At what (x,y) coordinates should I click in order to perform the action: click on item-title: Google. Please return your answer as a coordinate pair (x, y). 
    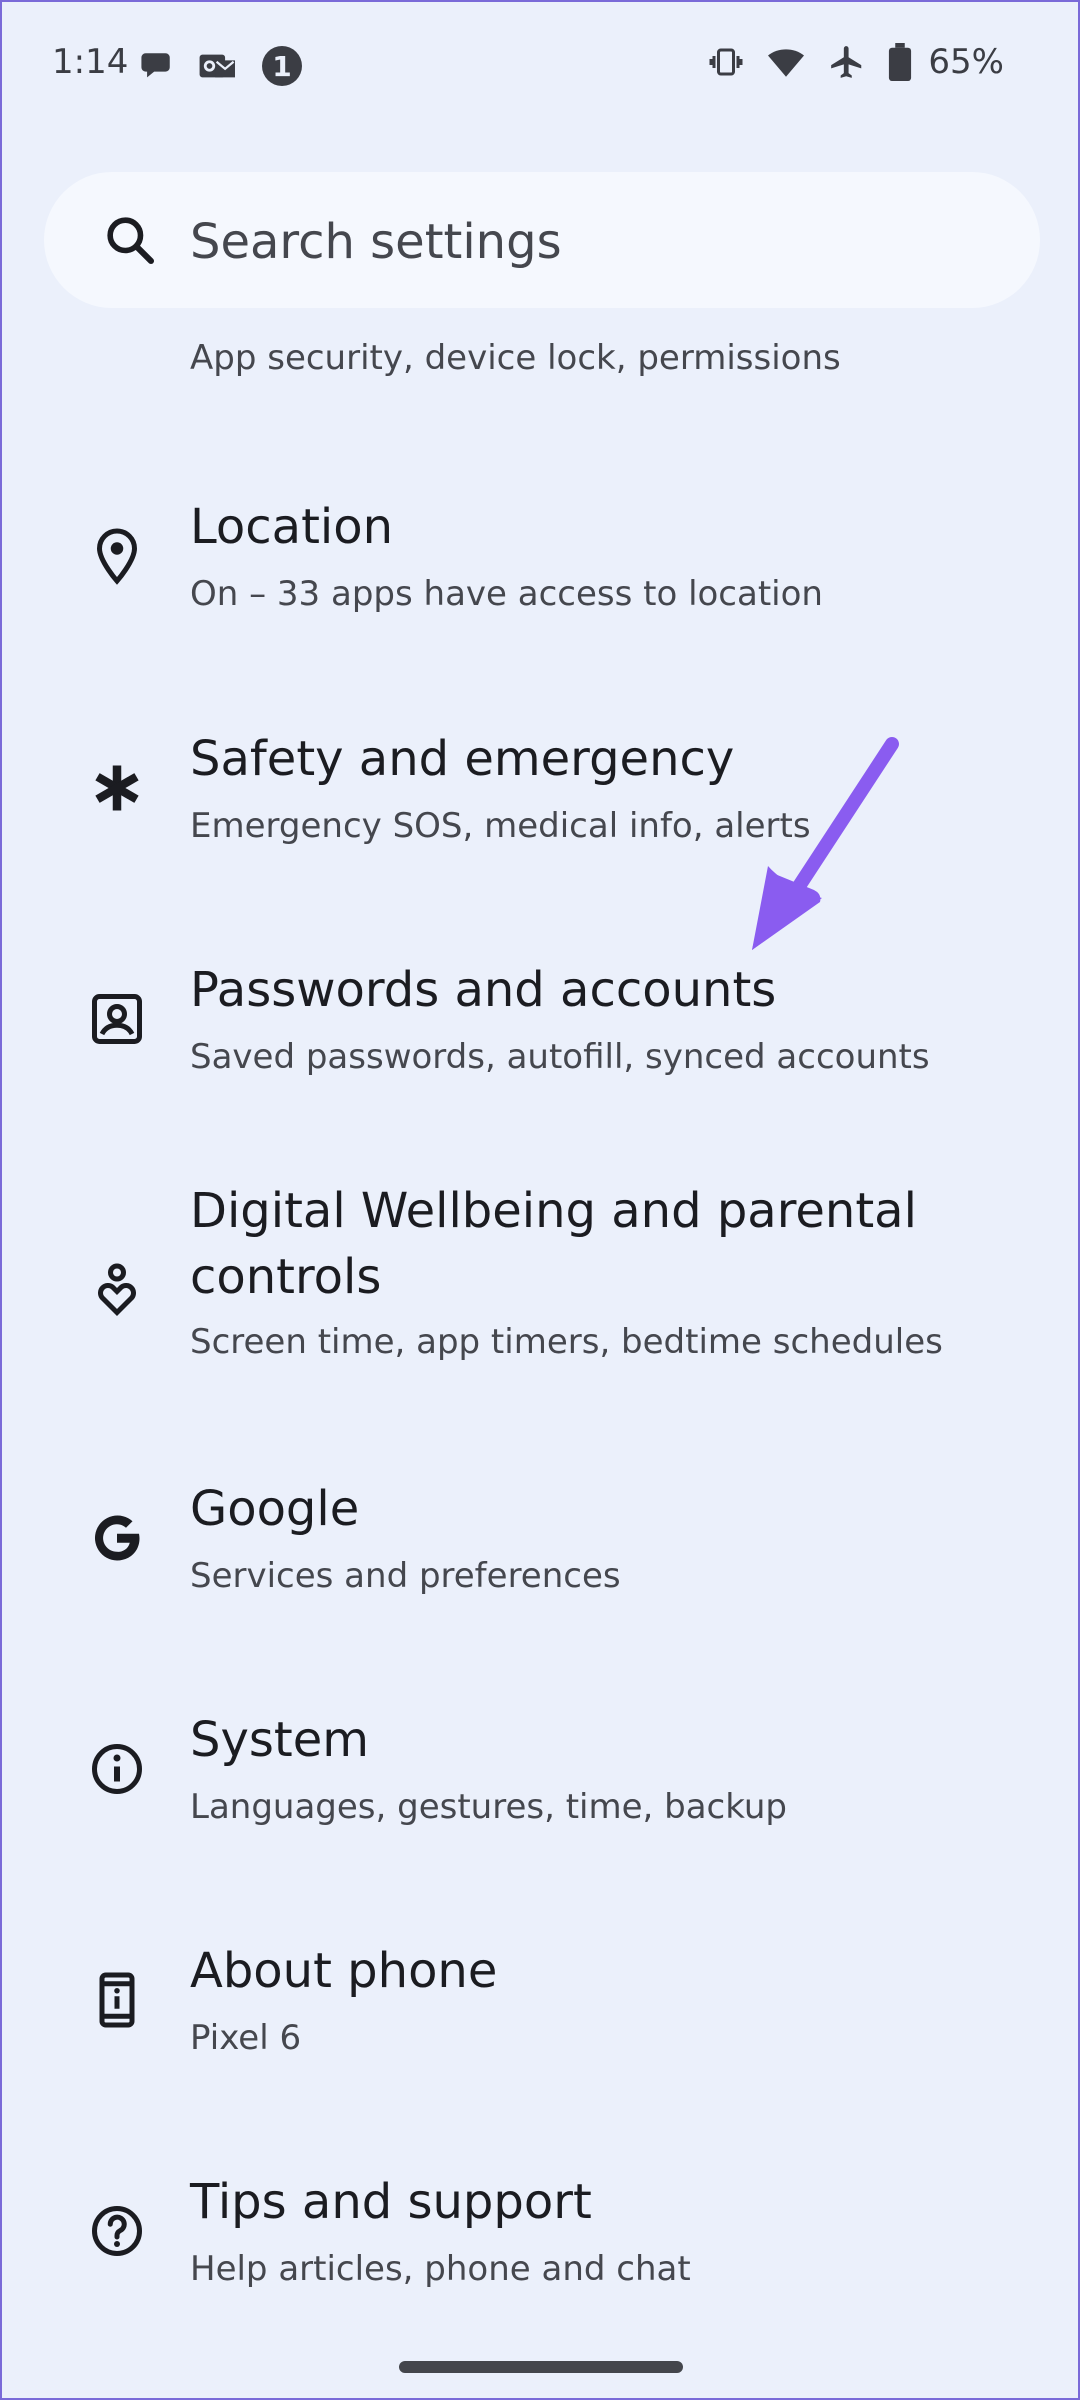
    Looking at the image, I should click on (275, 1509).